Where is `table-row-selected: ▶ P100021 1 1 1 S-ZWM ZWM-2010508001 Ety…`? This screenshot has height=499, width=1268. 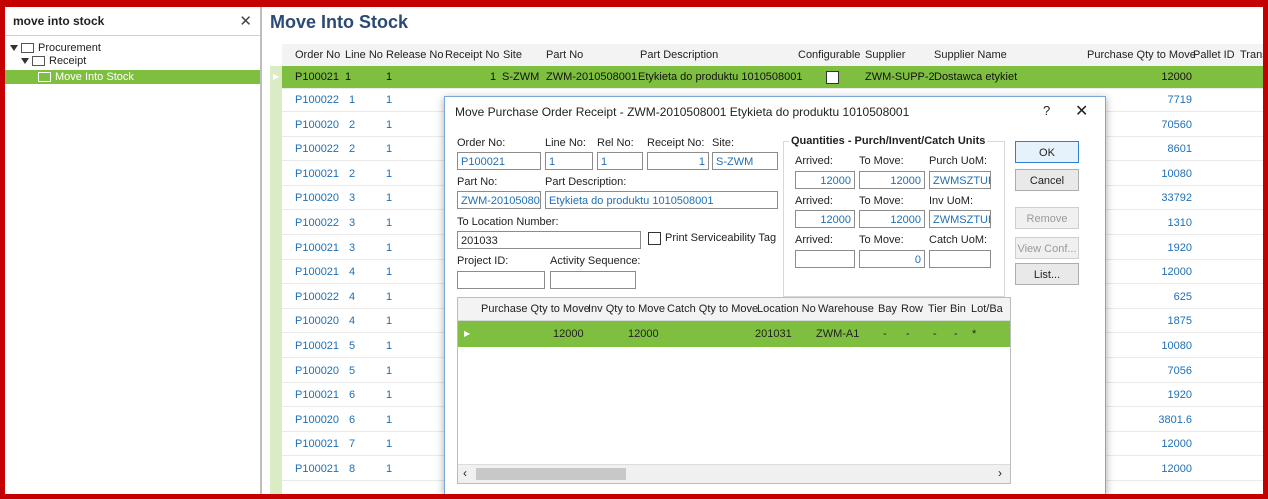
table-row-selected: ▶ P100021 1 1 1 S-ZWM ZWM-2010508001 Ety… is located at coordinates (768, 77).